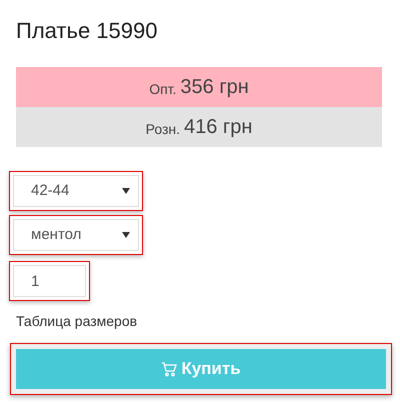  I want to click on price-amount: 356 грн, so click(214, 87).